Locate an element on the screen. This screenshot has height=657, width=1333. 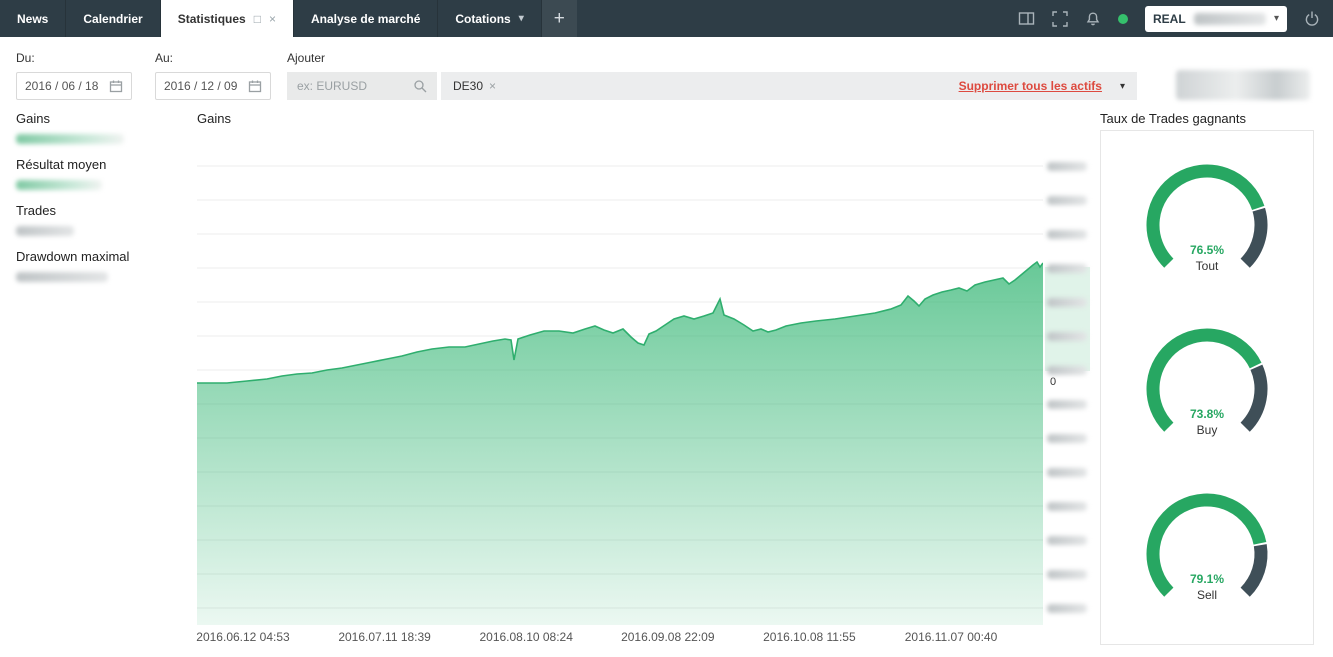
tab-news: News is located at coordinates (33, 18).